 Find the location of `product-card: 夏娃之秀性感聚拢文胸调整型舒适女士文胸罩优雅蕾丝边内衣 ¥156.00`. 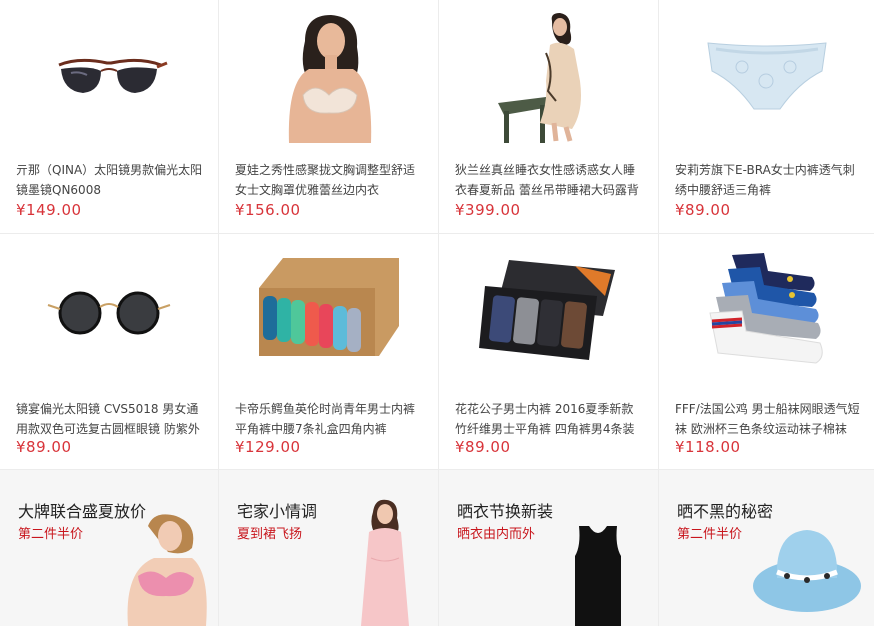

product-card: 夏娃之秀性感聚拢文胸调整型舒适女士文胸罩优雅蕾丝边内衣 ¥156.00 is located at coordinates (329, 117).